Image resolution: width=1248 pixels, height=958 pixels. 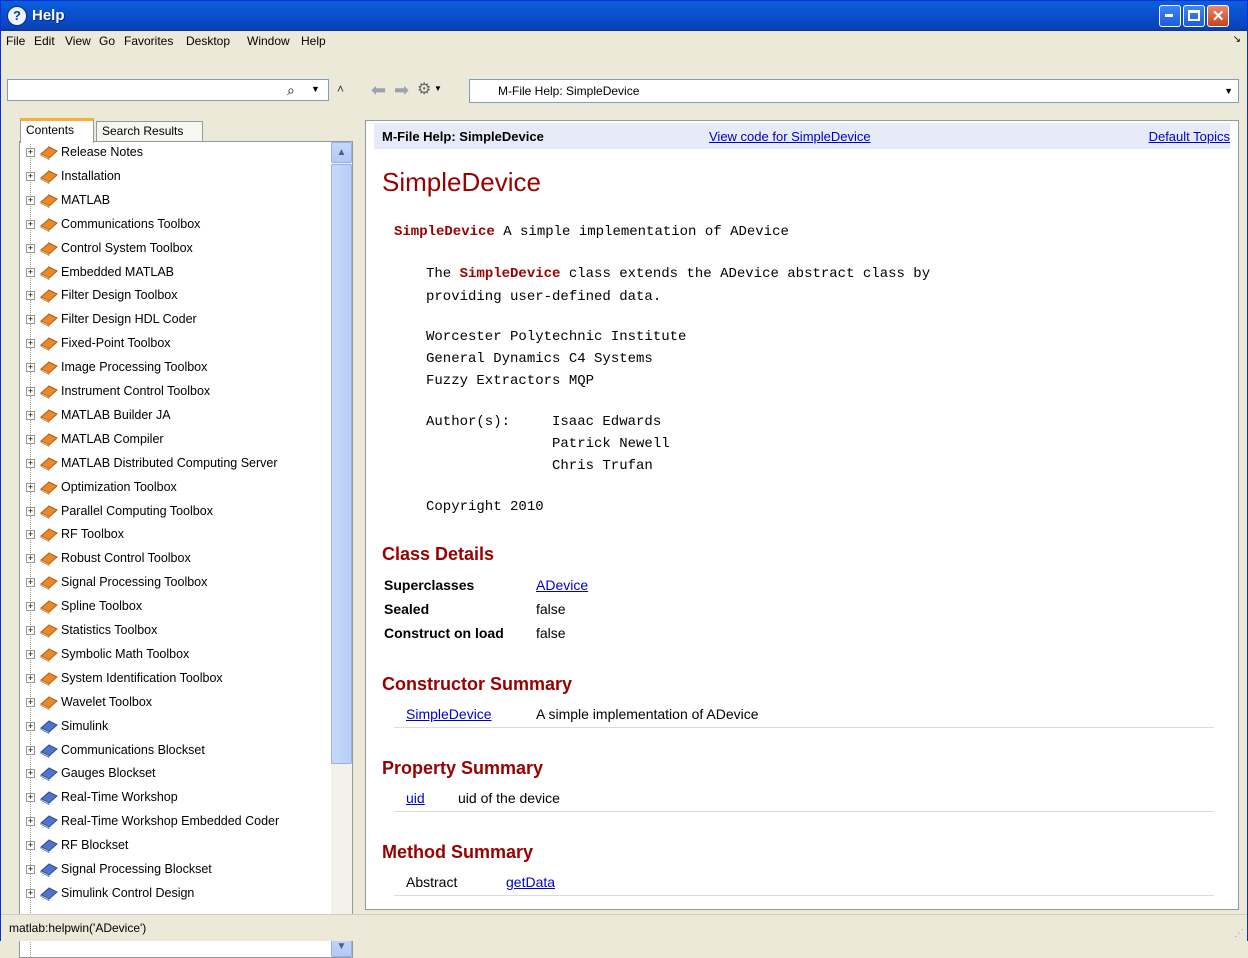 What do you see at coordinates (175, 870) in the screenshot?
I see `tree-item: + Signal Processing Blockset` at bounding box center [175, 870].